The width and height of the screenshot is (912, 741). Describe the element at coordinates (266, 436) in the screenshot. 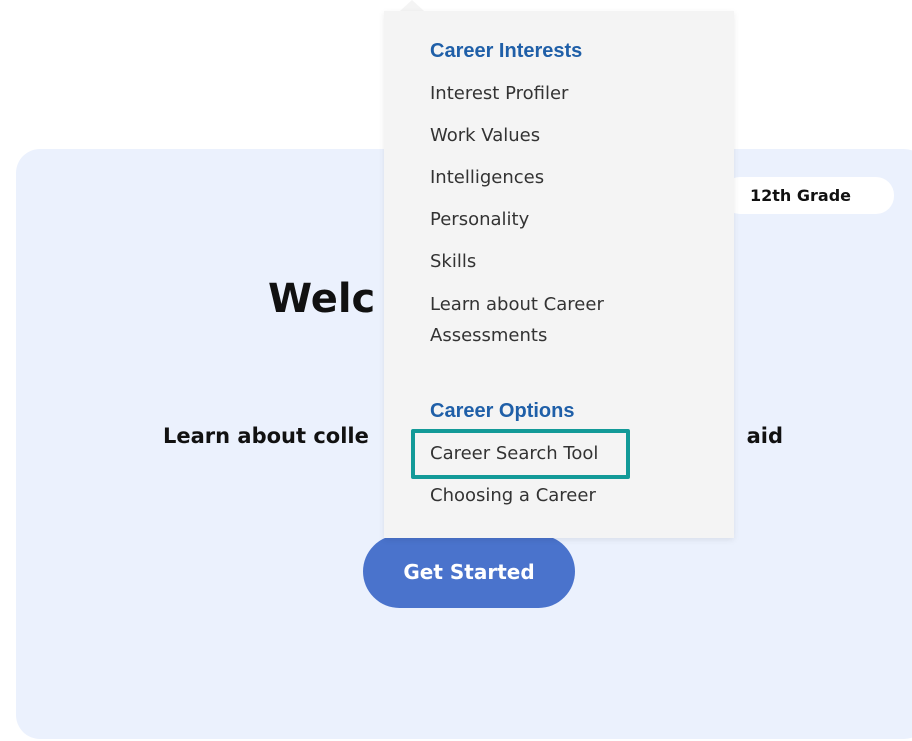

I see `hero-subtitle-left: Learn about colle` at that location.